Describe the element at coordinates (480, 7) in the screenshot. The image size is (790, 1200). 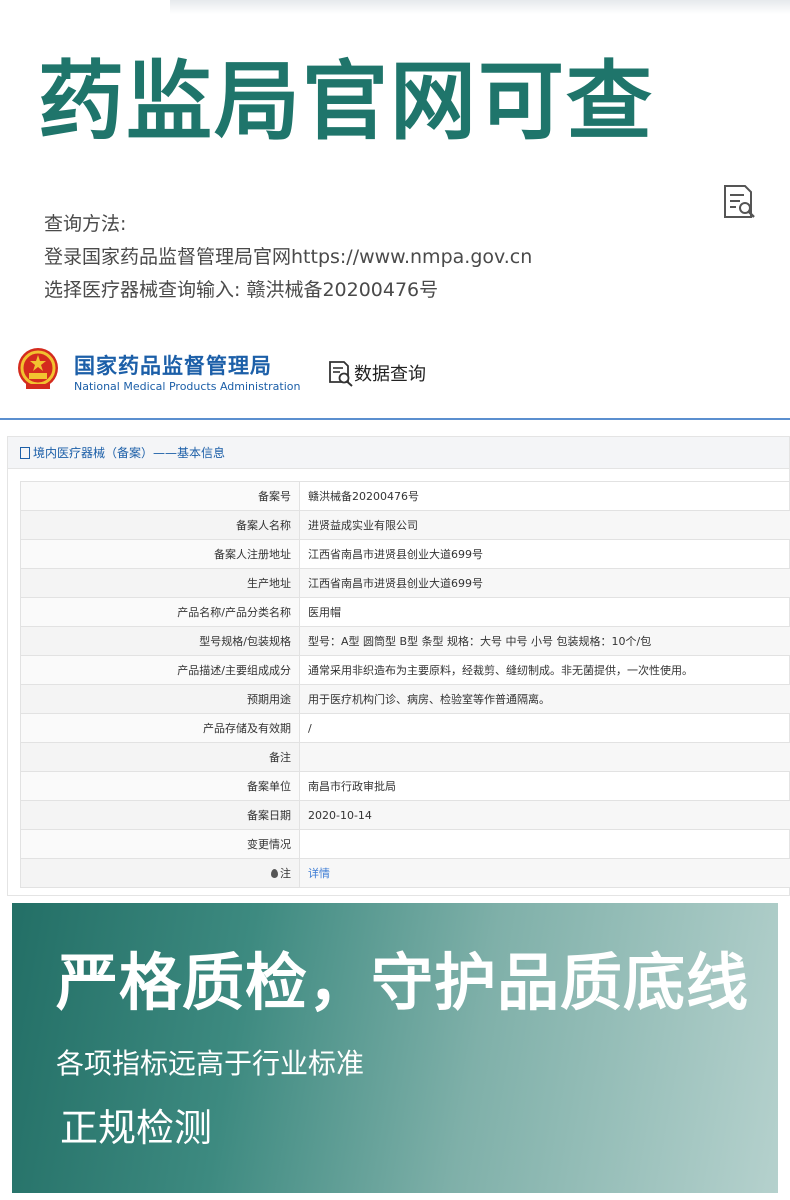
I see `top-shadow` at that location.